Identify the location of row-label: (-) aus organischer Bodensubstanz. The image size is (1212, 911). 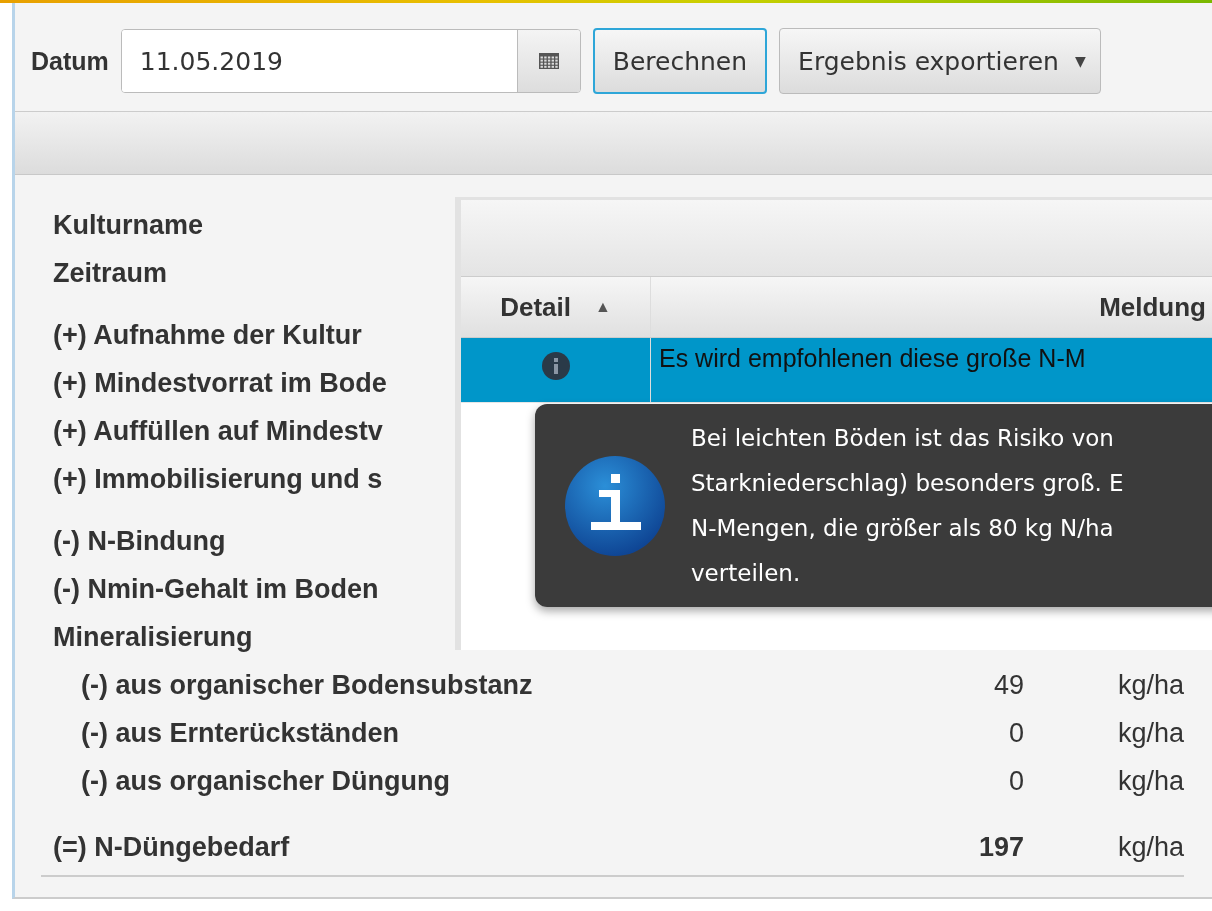
(306, 685).